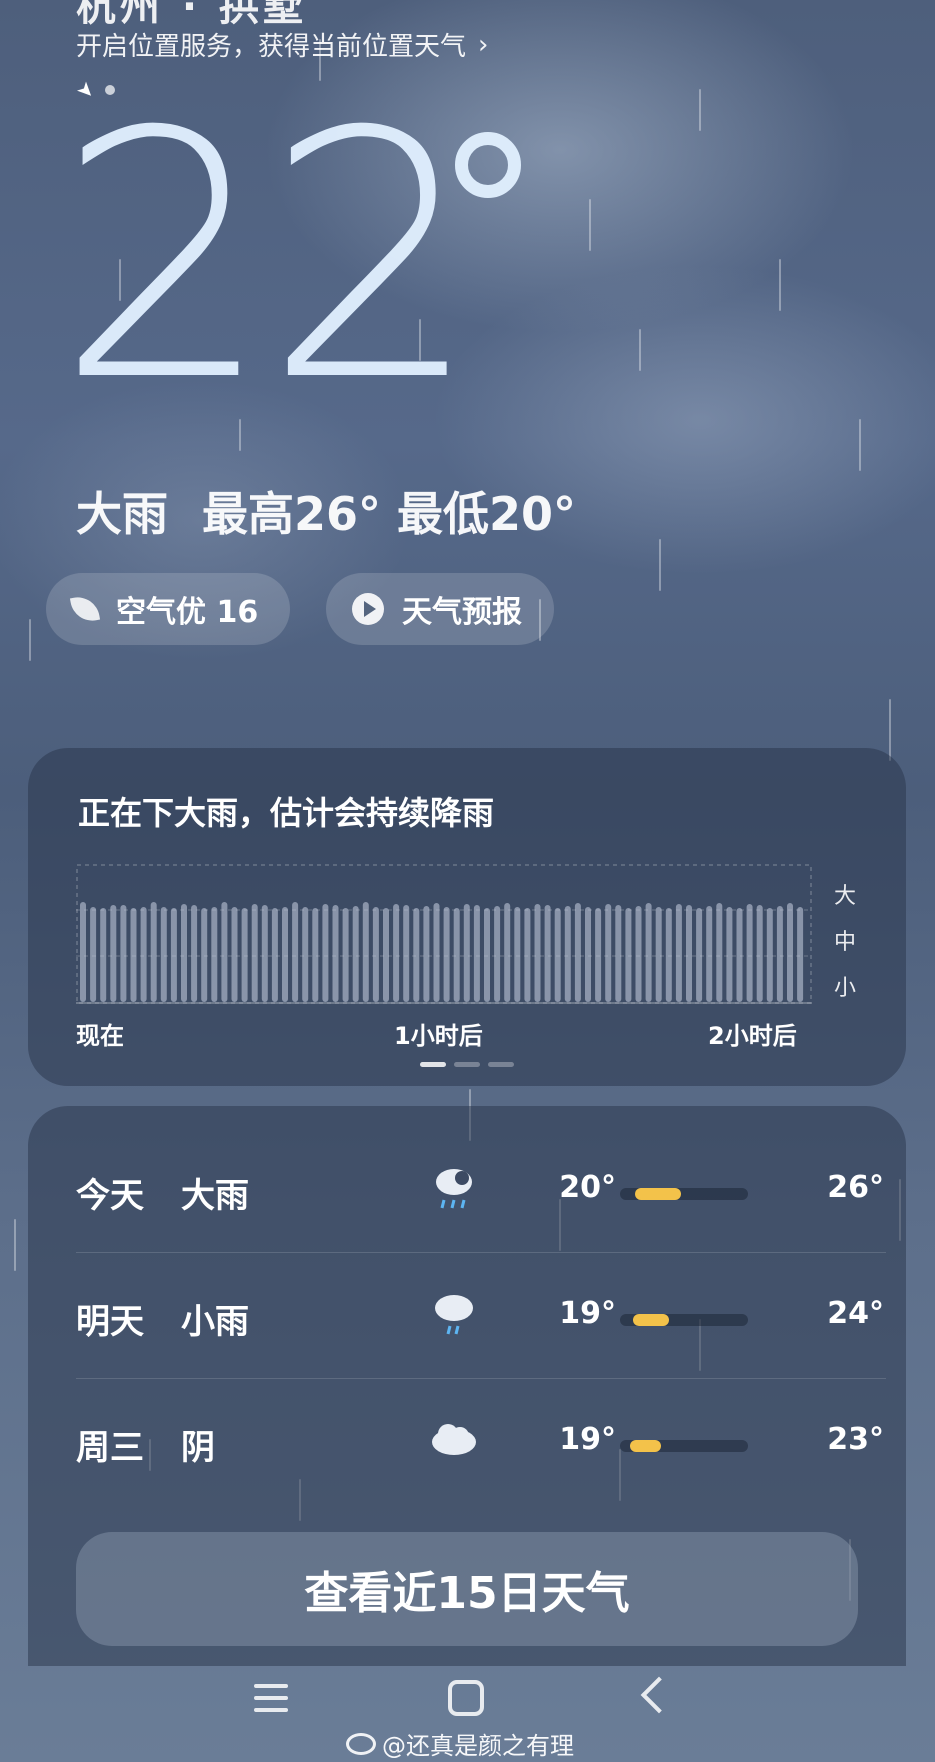 The width and height of the screenshot is (935, 1762). I want to click on weibo-logo-icon, so click(361, 1743).